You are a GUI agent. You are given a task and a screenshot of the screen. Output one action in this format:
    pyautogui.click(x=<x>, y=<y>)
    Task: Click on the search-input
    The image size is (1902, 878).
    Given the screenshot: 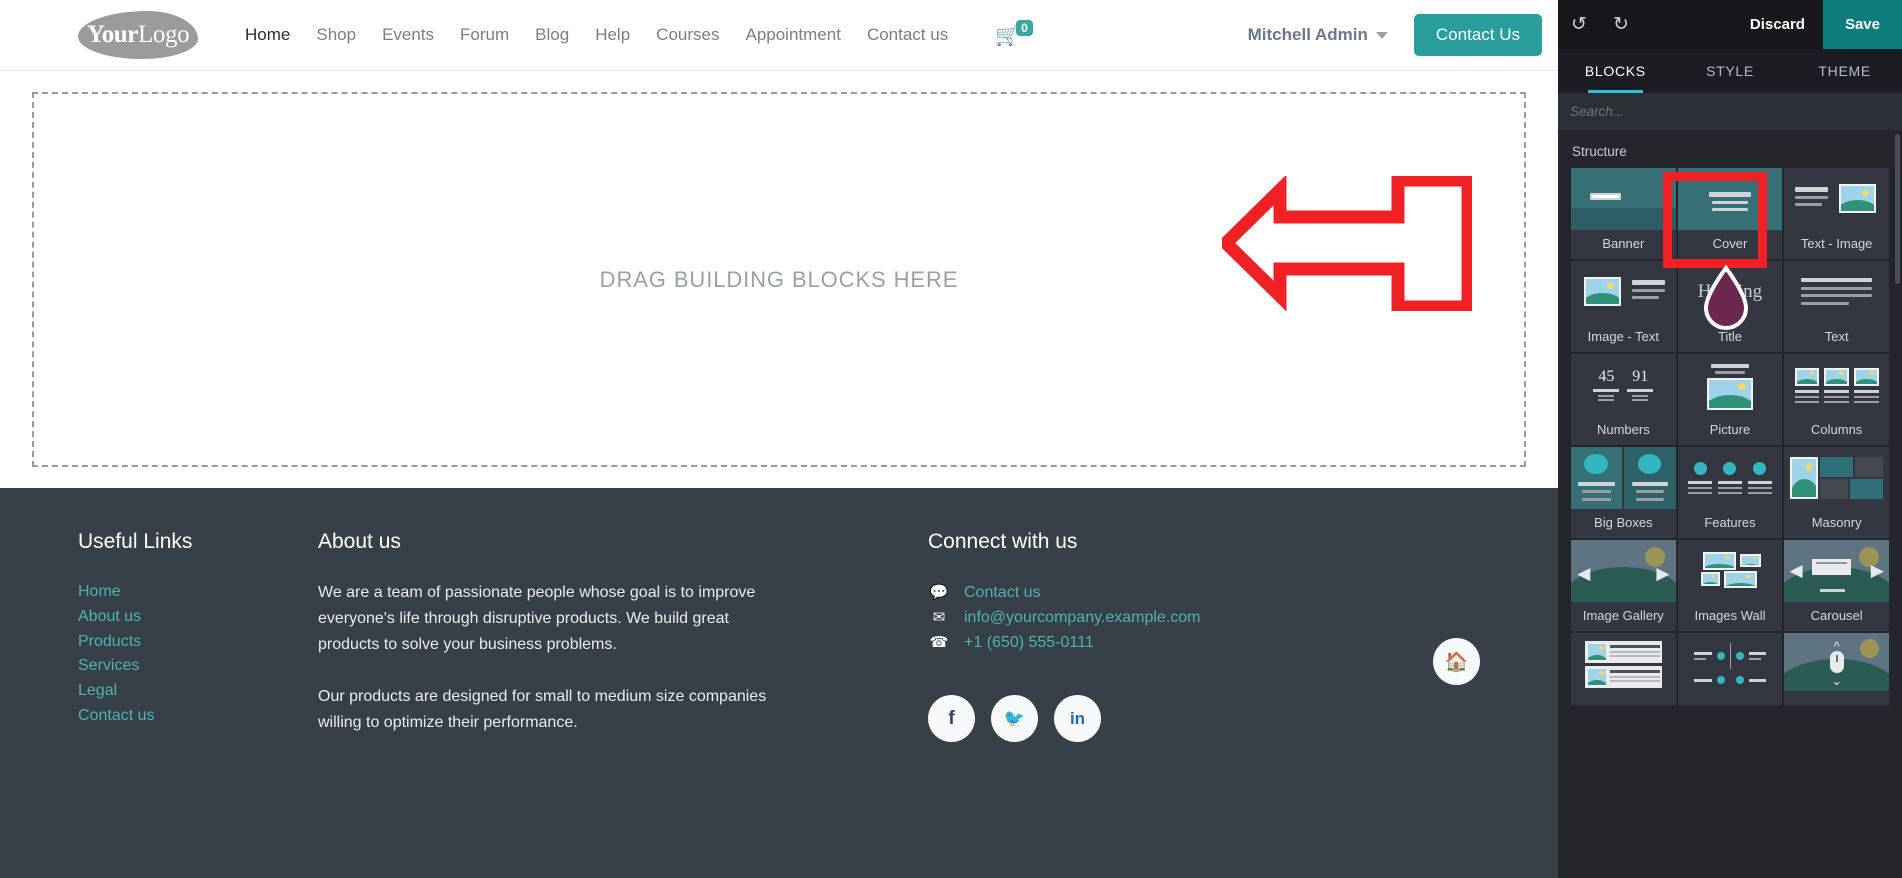 What is the action you would take?
    pyautogui.click(x=1730, y=111)
    